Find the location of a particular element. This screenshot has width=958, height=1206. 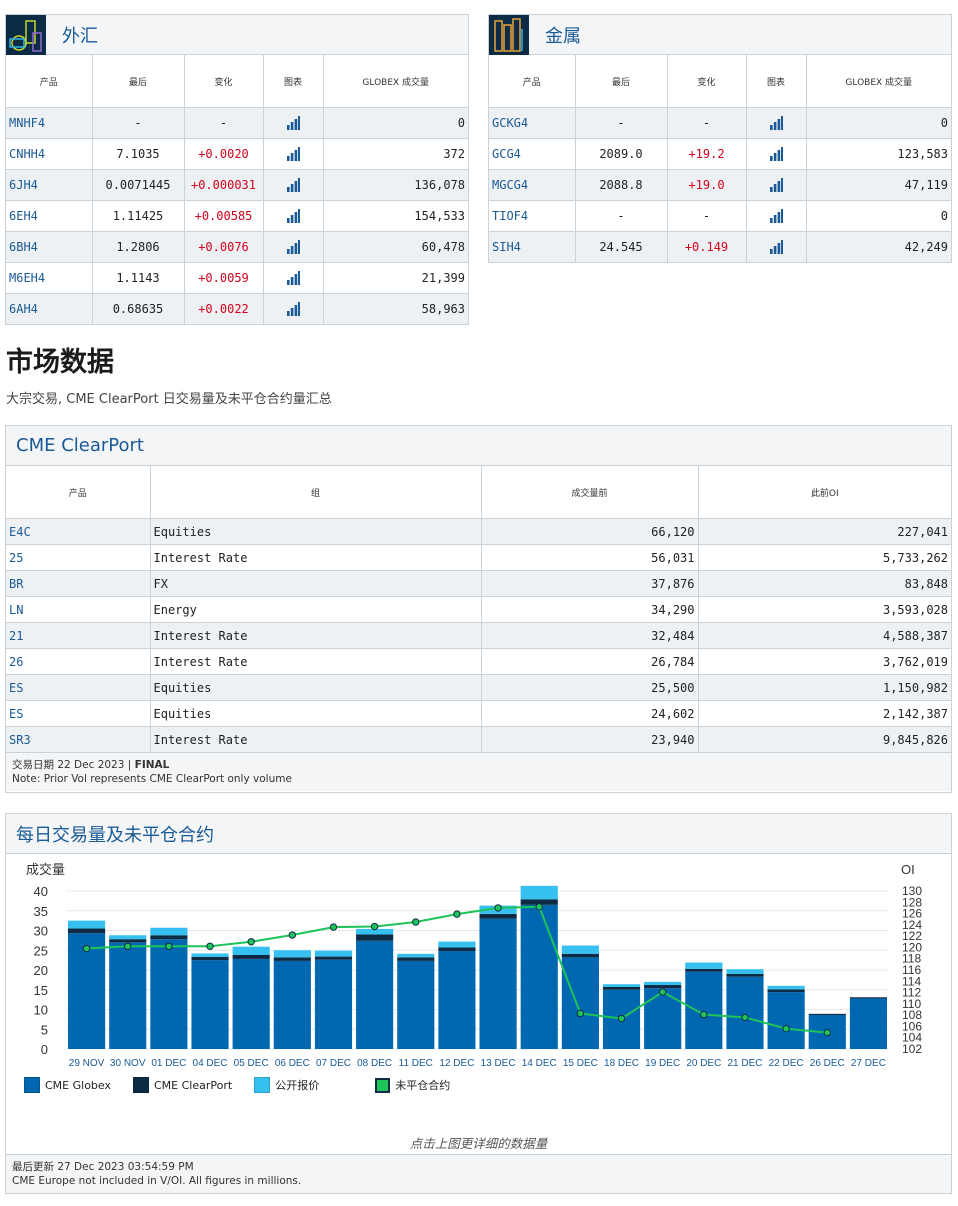

table-row: BR FX 37,876 83,848 is located at coordinates (478, 583).